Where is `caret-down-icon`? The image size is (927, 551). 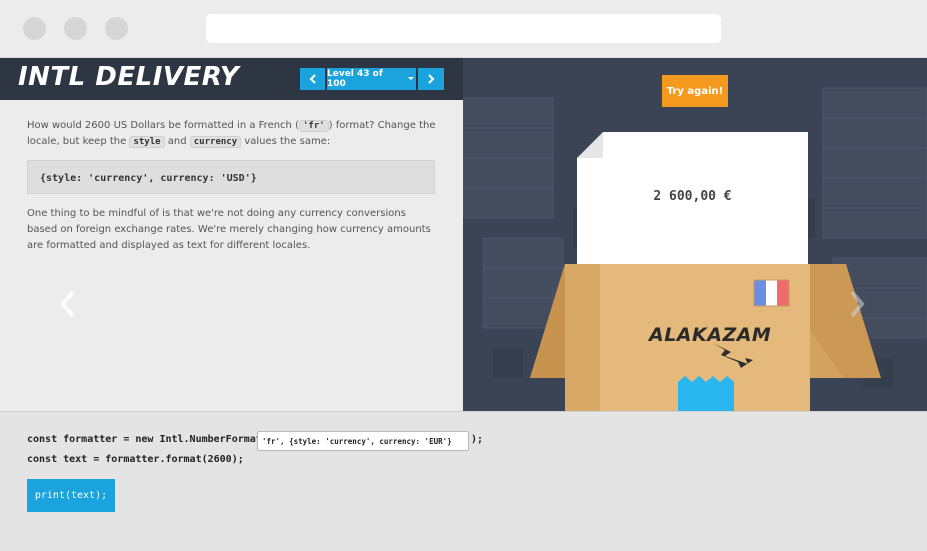 caret-down-icon is located at coordinates (411, 78).